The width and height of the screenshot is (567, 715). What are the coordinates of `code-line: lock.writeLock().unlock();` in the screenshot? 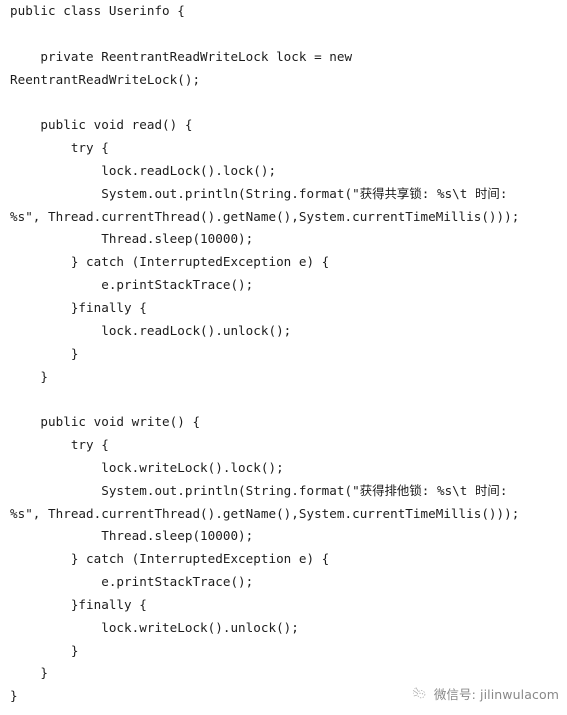 It's located at (154, 627).